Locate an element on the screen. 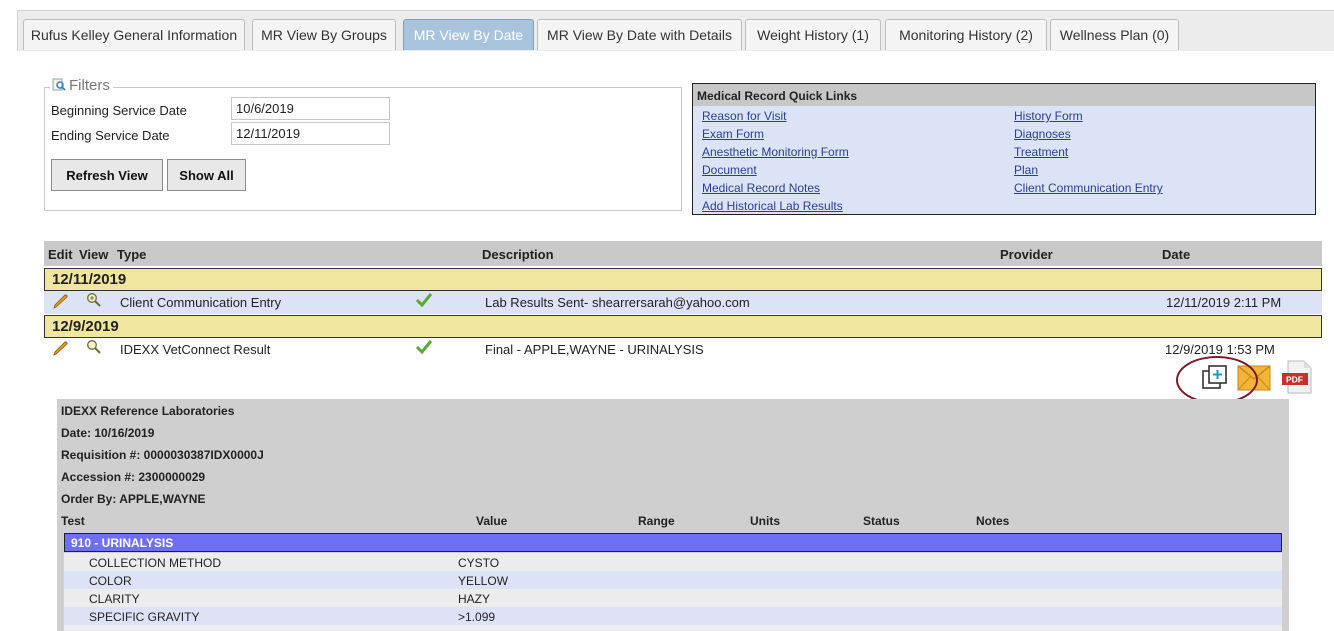 This screenshot has width=1334, height=631. ending-date-label: Ending Service Date is located at coordinates (110, 135).